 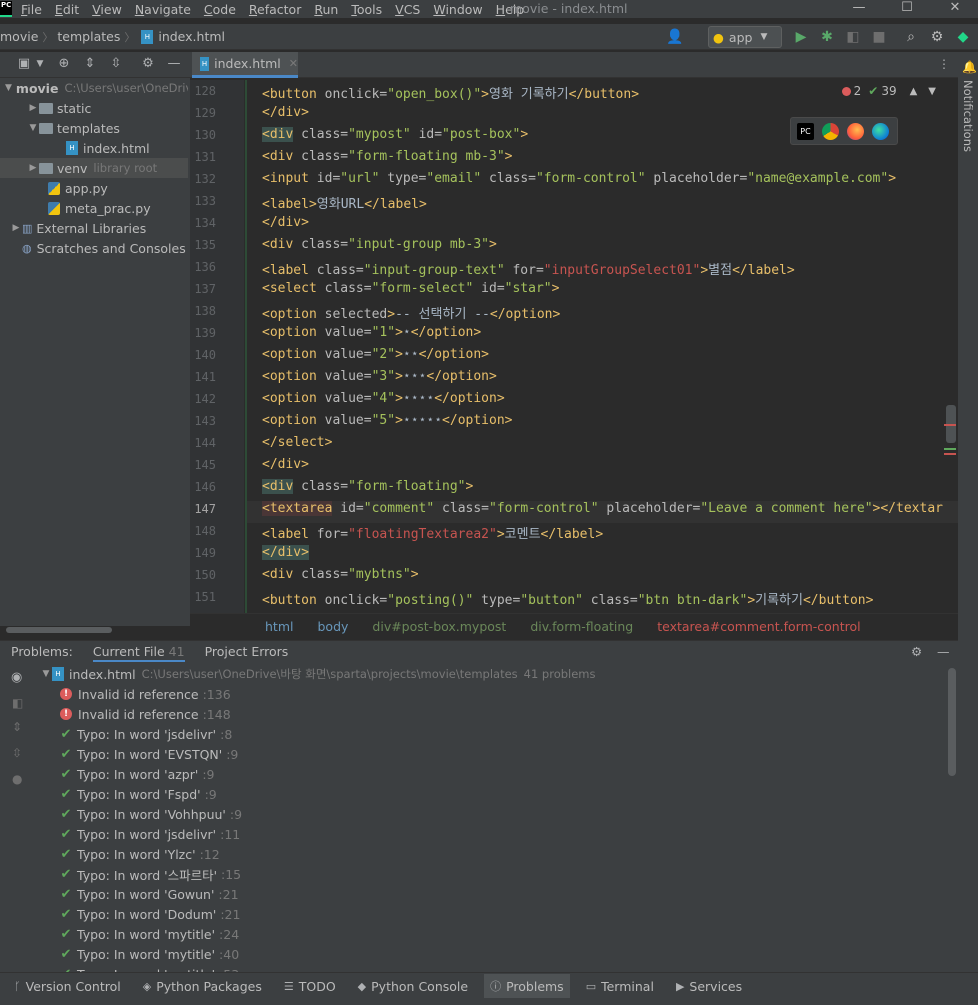 What do you see at coordinates (138, 794) in the screenshot?
I see `problem-item: ✔ Typo: In word 'Fspd':9` at bounding box center [138, 794].